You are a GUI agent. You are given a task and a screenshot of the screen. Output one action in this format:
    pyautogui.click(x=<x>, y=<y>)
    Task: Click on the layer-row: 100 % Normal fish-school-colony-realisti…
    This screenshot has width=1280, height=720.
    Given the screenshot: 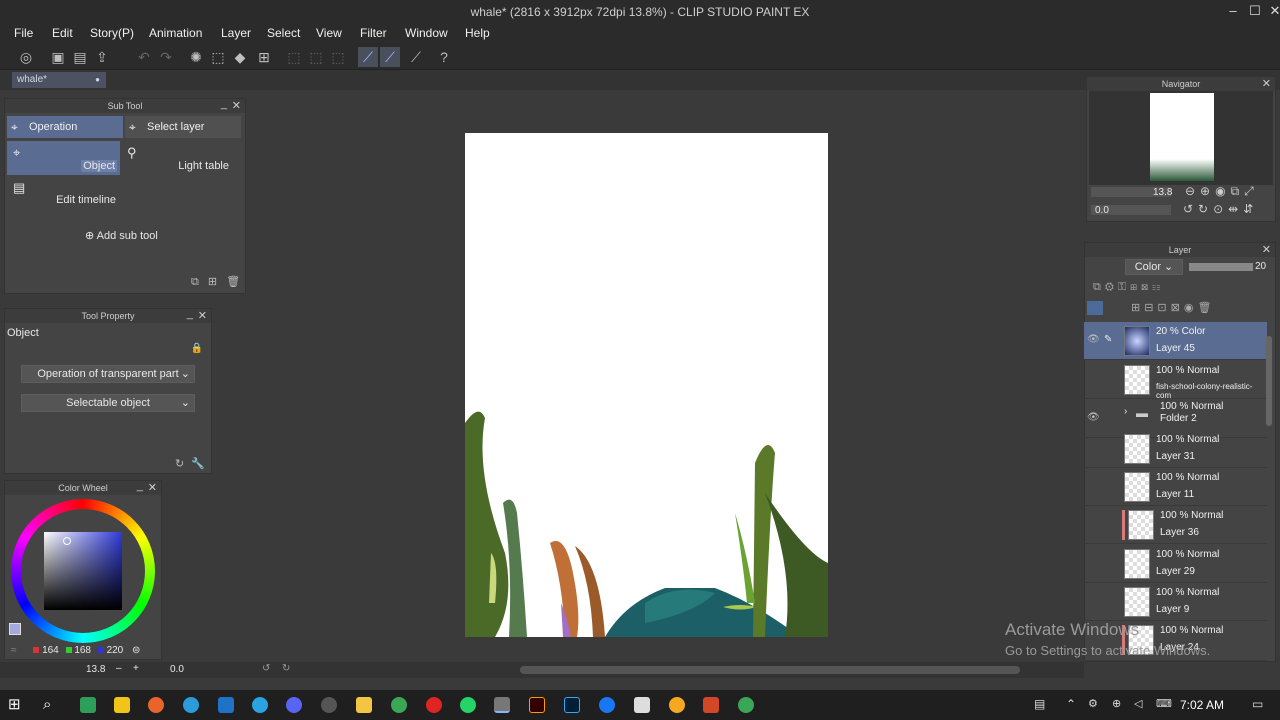 What is the action you would take?
    pyautogui.click(x=1175, y=380)
    